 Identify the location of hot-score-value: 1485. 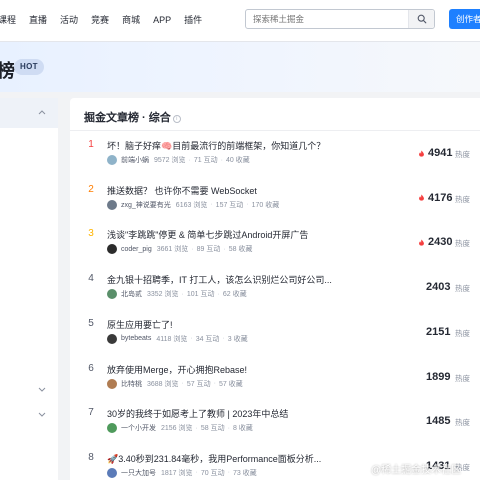
(438, 421).